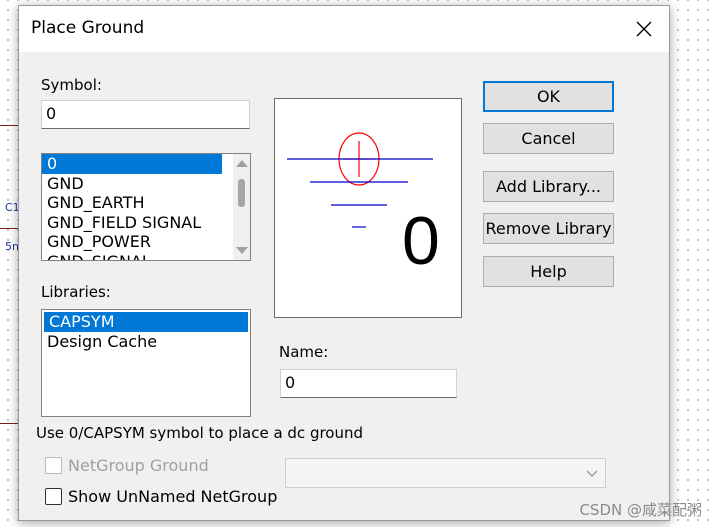 The height and width of the screenshot is (527, 716). Describe the element at coordinates (592, 473) in the screenshot. I see `chevron-down-icon` at that location.